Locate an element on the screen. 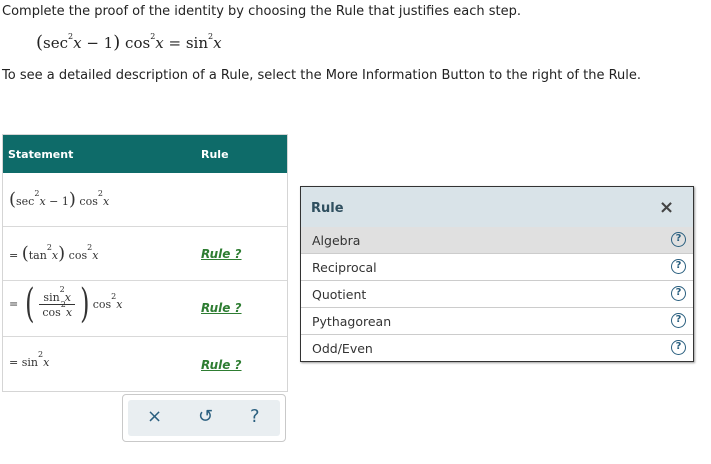 The width and height of the screenshot is (711, 464). identity-sin: sin is located at coordinates (197, 43).